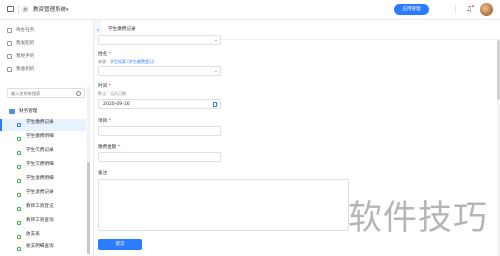 The width and height of the screenshot is (500, 256). Describe the element at coordinates (9, 56) in the screenshot. I see `check-icon` at that location.